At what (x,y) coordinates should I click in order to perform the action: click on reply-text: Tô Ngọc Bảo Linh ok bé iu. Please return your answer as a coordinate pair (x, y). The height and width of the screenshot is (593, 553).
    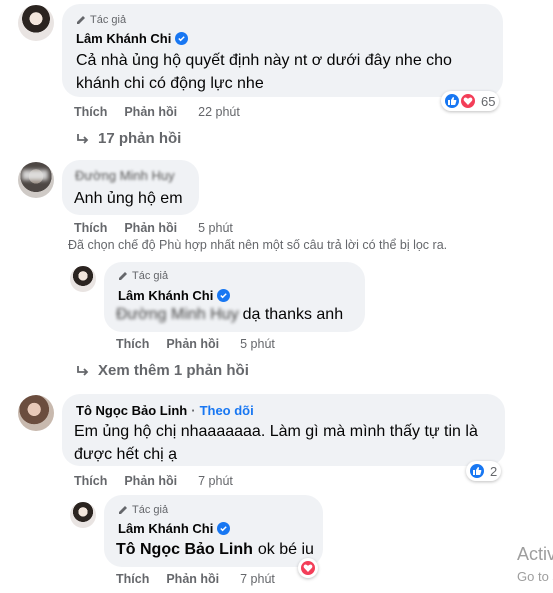
    Looking at the image, I should click on (215, 549).